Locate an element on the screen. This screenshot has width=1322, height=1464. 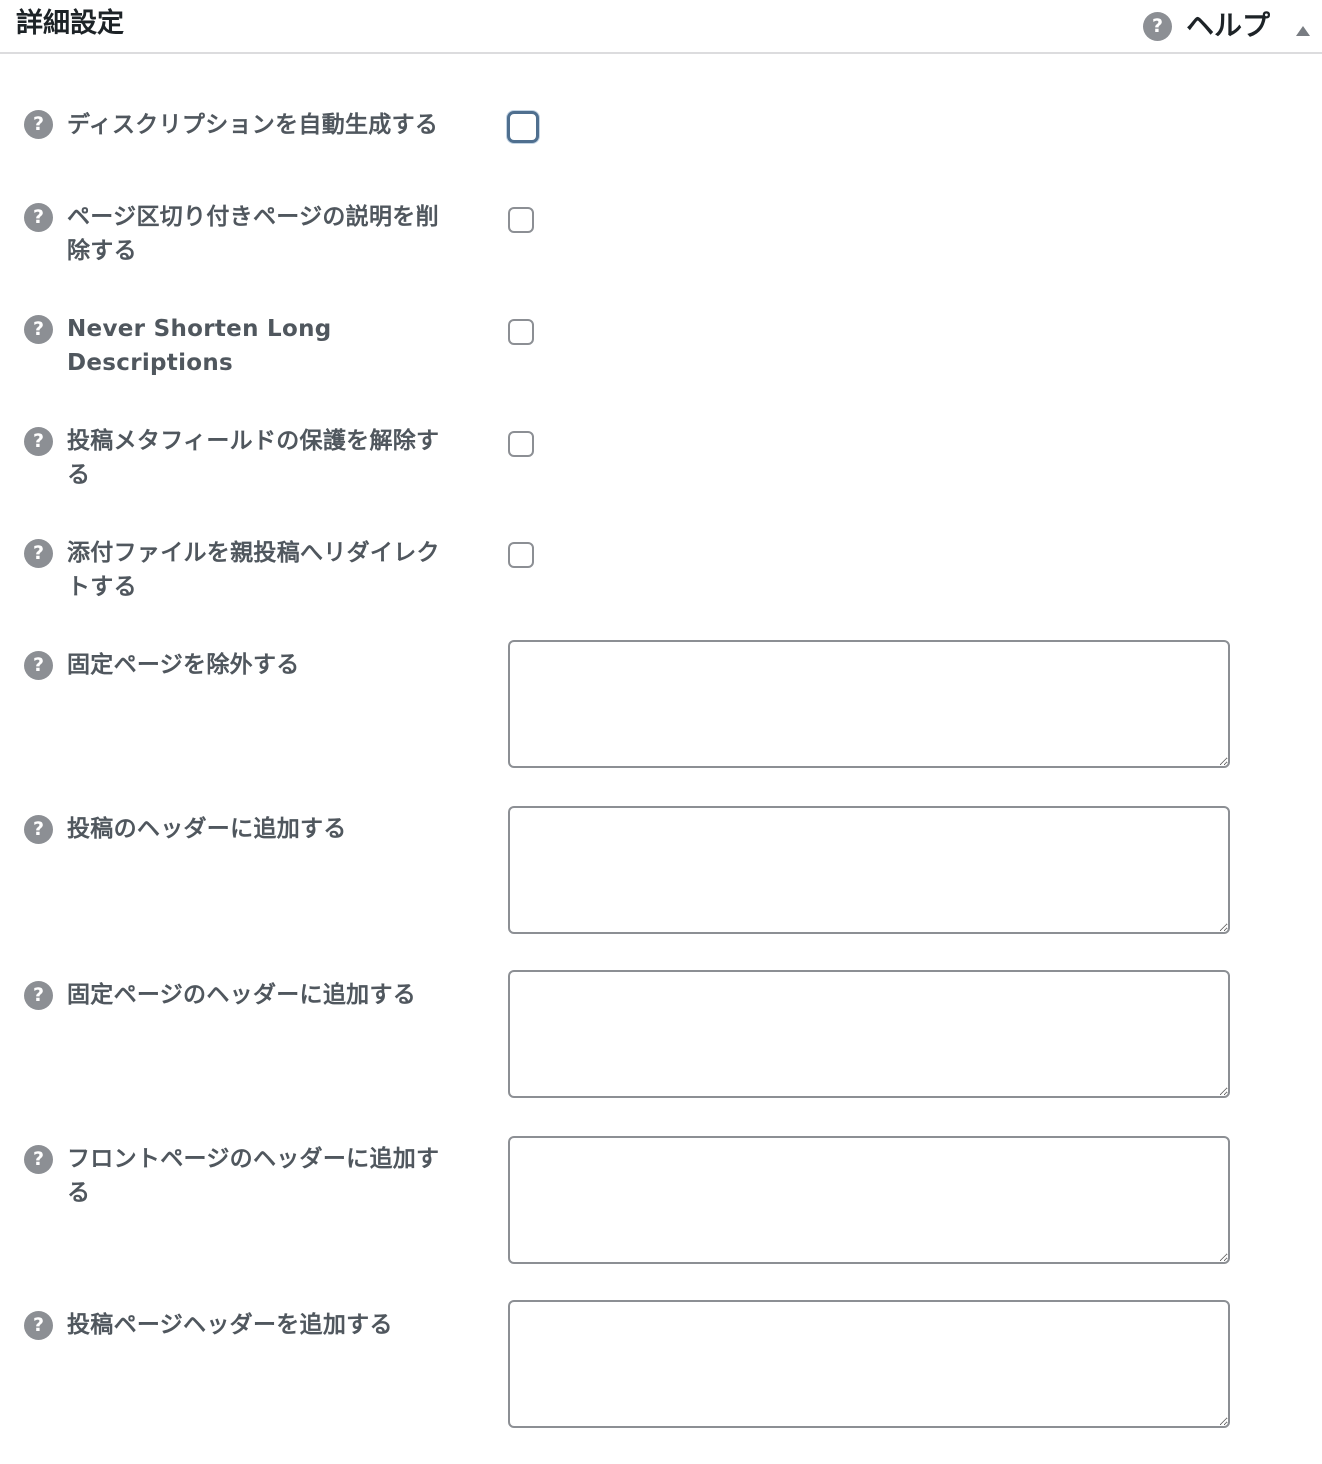
auto-description-checkbox is located at coordinates (523, 127).